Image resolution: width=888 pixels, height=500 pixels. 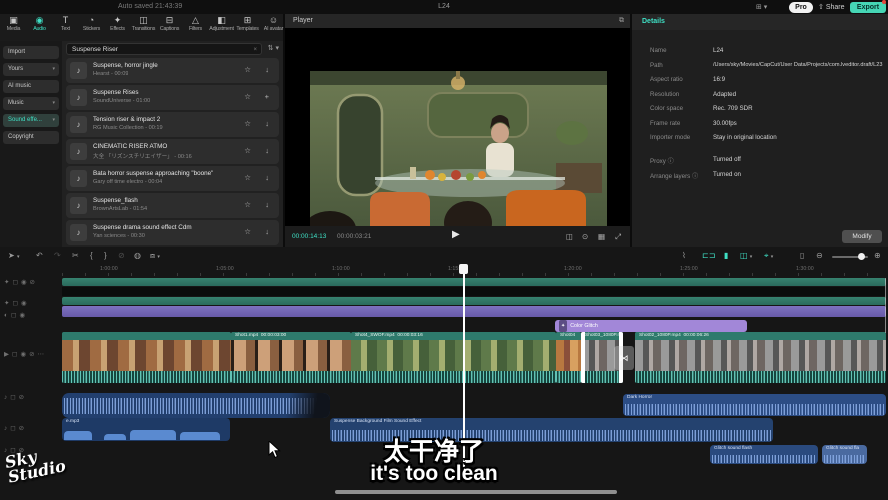 I want to click on sidebar-item-music: Music ▾, so click(x=31, y=103).